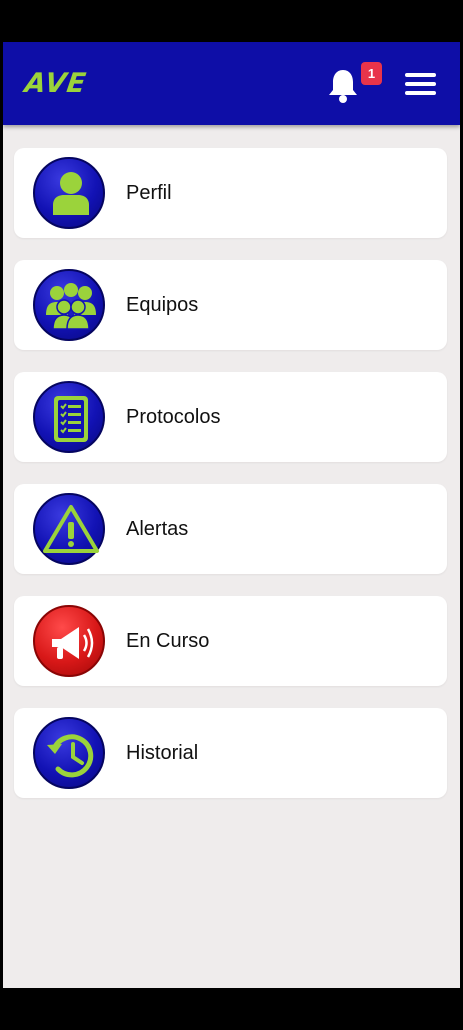 Image resolution: width=463 pixels, height=1030 pixels. What do you see at coordinates (71, 306) in the screenshot?
I see `team-icon` at bounding box center [71, 306].